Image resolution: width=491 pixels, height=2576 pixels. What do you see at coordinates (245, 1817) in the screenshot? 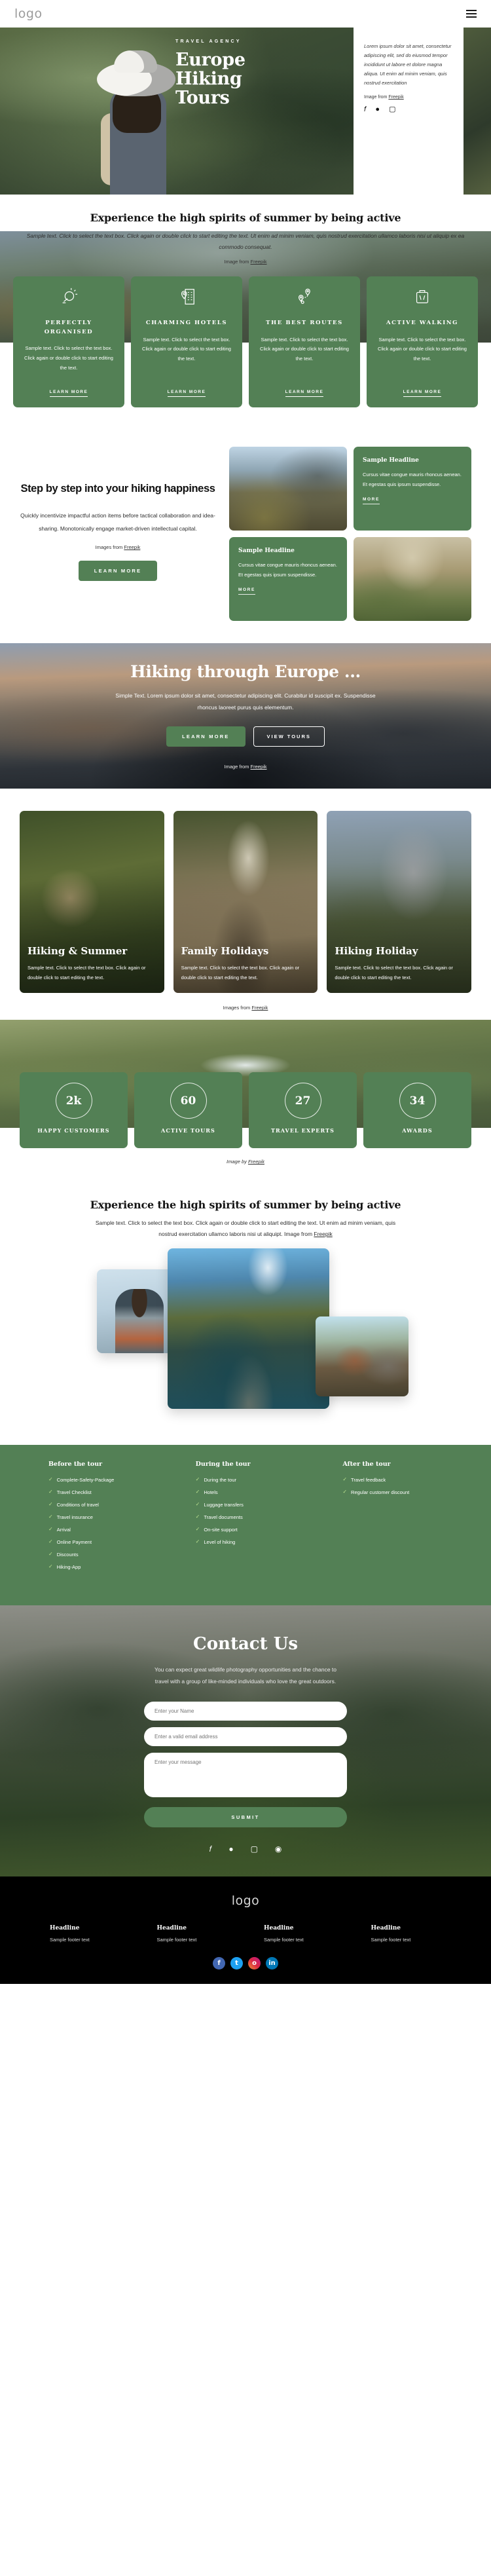
I see `submit-button: SUBMIT` at bounding box center [245, 1817].